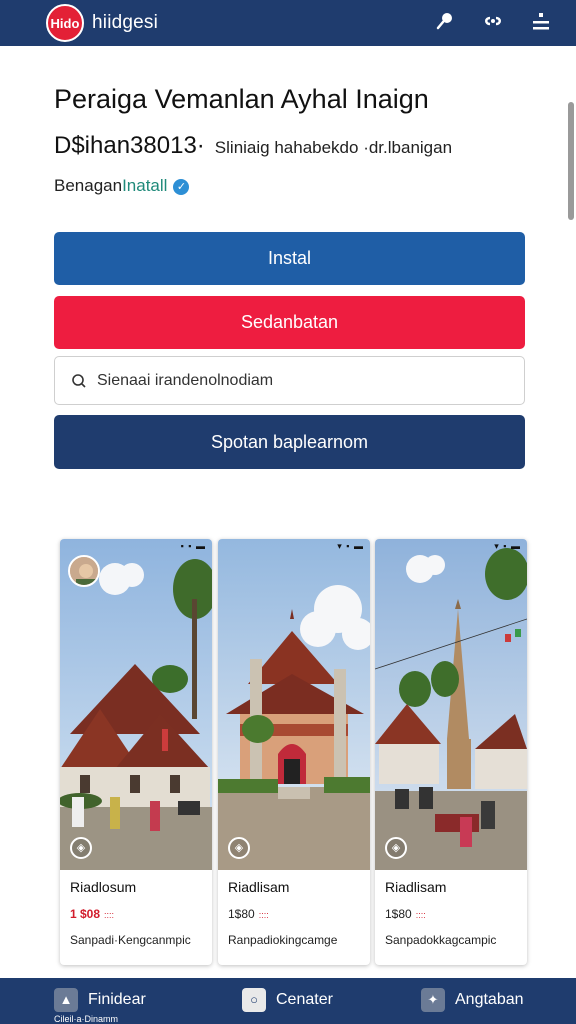  What do you see at coordinates (79, 381) in the screenshot?
I see `search-icon` at bounding box center [79, 381].